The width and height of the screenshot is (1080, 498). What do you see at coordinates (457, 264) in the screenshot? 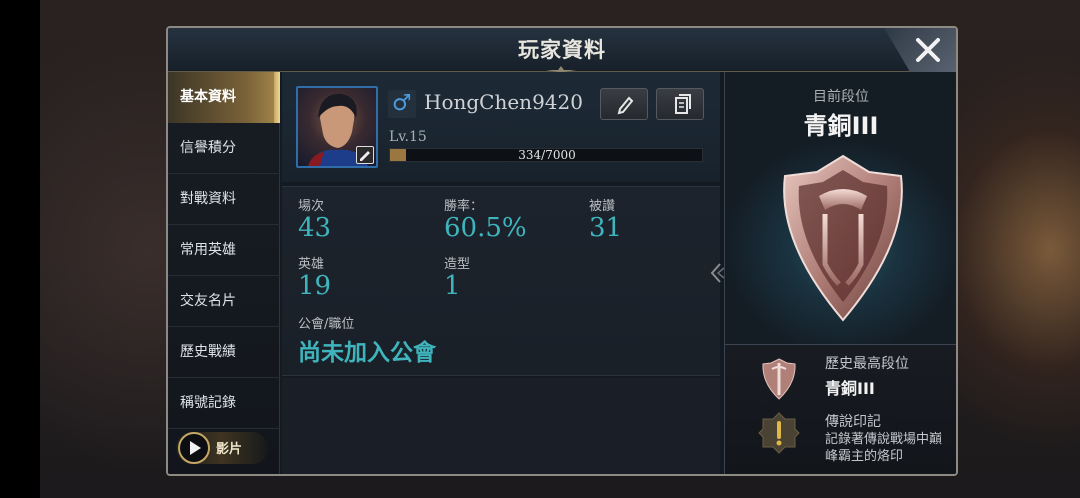
I see `skins-label: 造型` at bounding box center [457, 264].